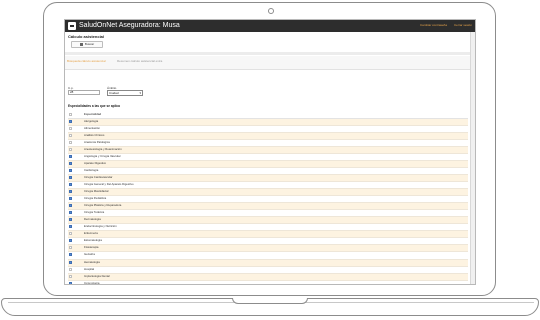 The height and width of the screenshot is (320, 540). What do you see at coordinates (94, 134) in the screenshot?
I see `specialty-label: Análisis Clínicos` at bounding box center [94, 134].